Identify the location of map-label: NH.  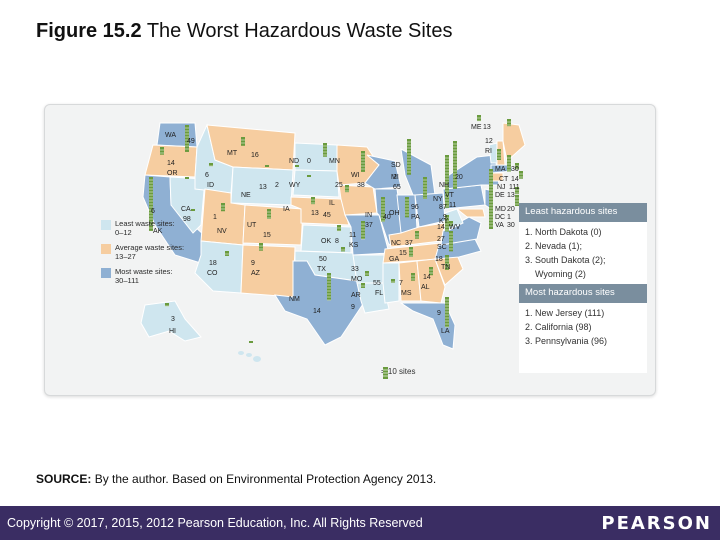
(444, 185).